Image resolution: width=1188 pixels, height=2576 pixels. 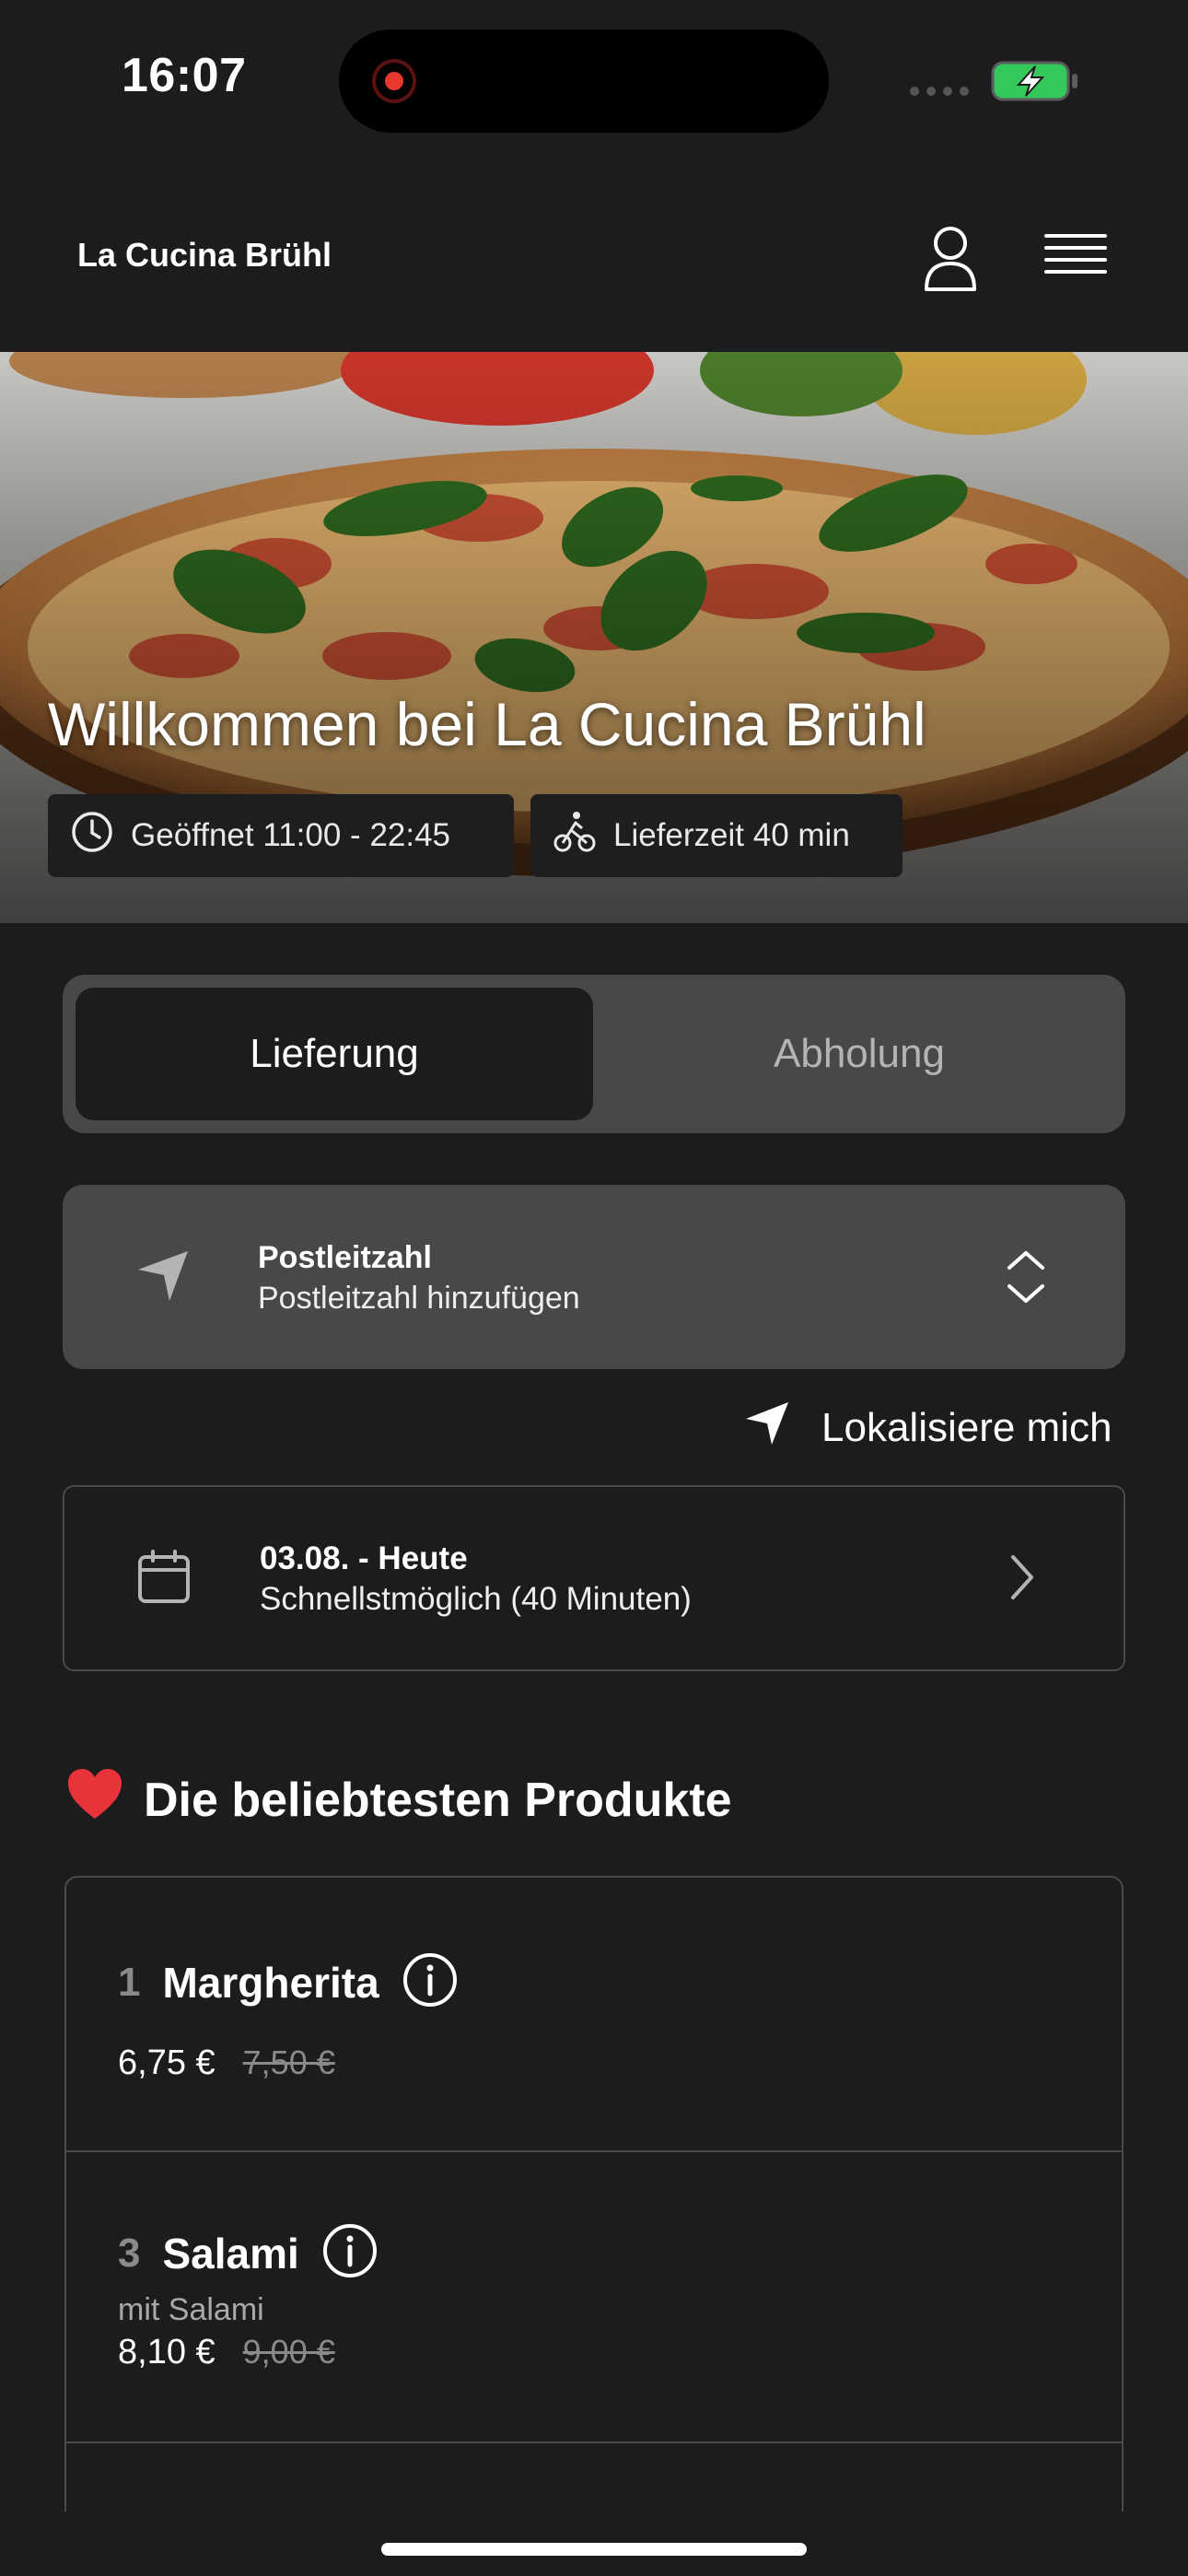 I want to click on profile-button, so click(x=951, y=258).